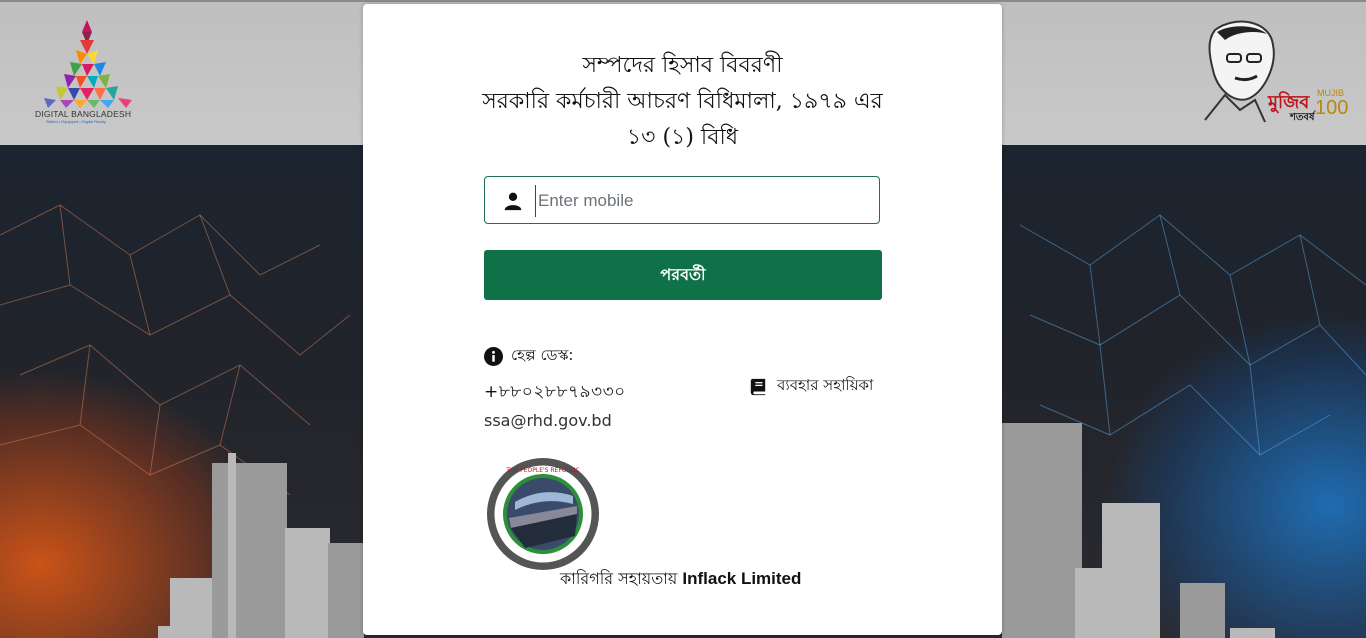 The width and height of the screenshot is (1366, 638). What do you see at coordinates (542, 470) in the screenshot?
I see `svg-text: THE PEOPLE'S REPUBLIC` at bounding box center [542, 470].